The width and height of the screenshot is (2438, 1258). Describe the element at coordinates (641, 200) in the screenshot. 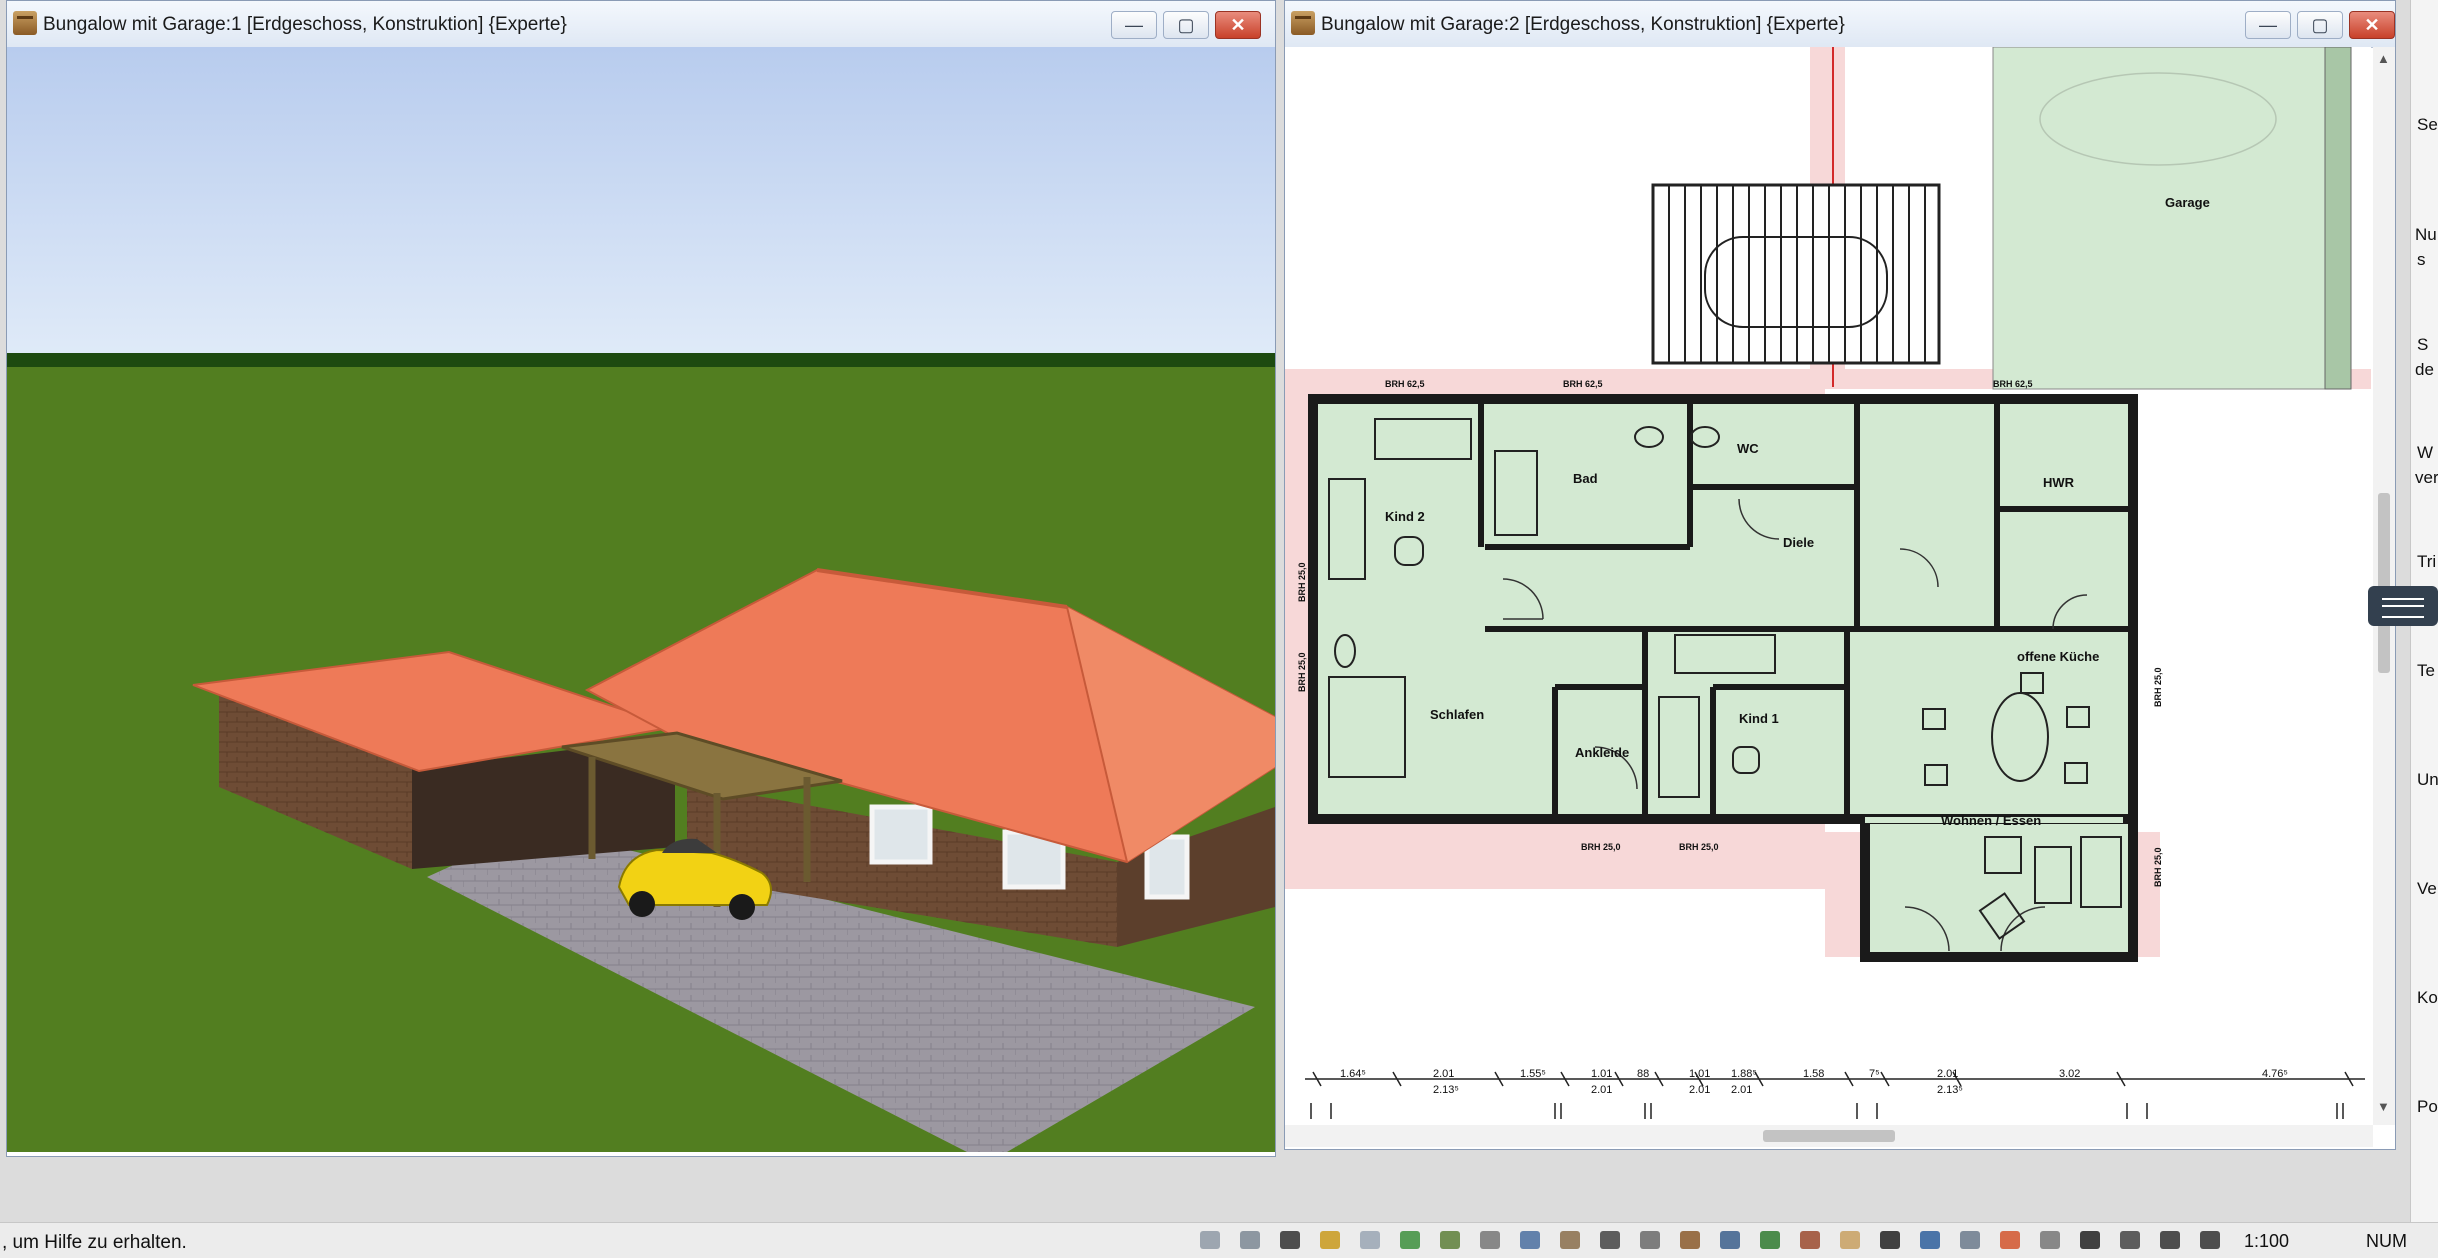

I see `sky` at that location.